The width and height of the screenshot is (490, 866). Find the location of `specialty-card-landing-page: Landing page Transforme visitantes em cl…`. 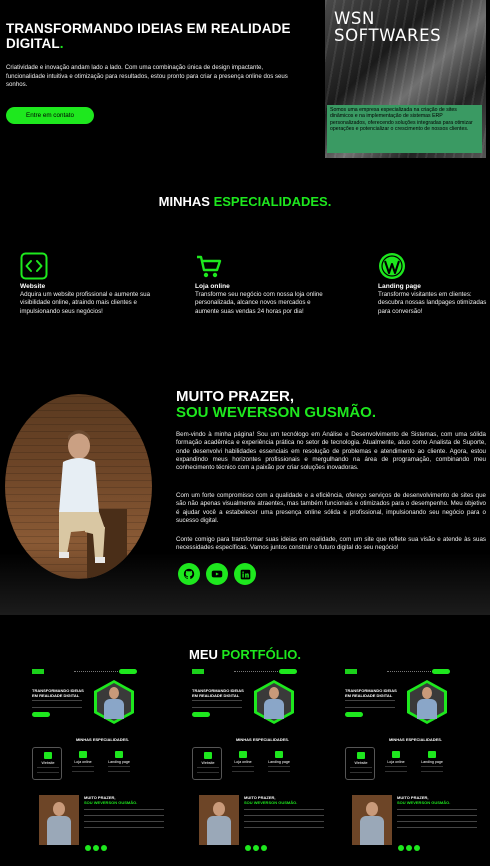

specialty-card-landing-page: Landing page Transforme visitantes em cl… is located at coordinates (433, 284).